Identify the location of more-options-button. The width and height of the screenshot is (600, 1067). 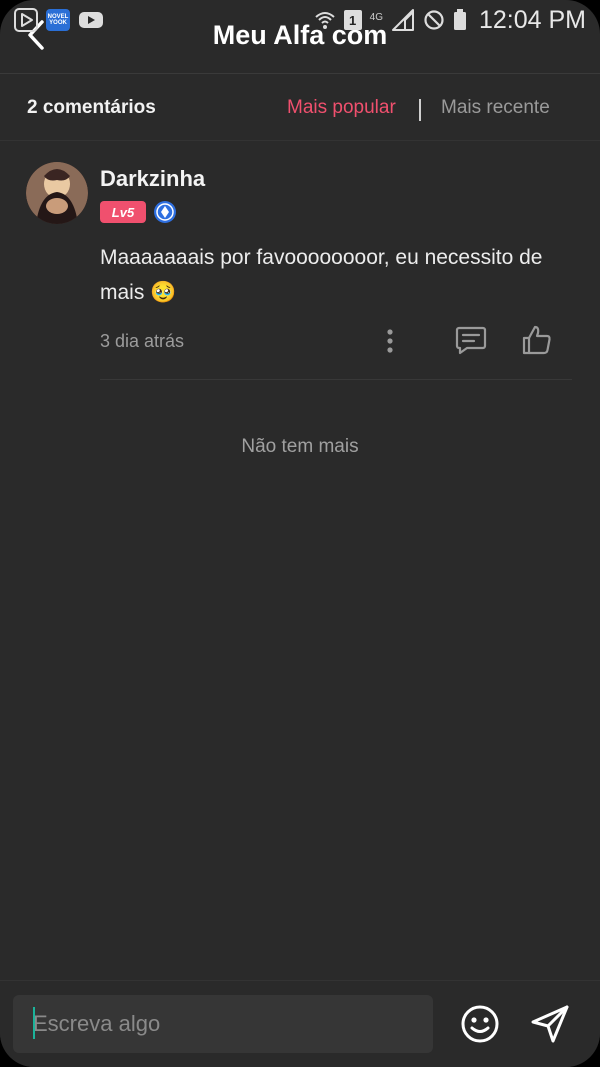
(390, 341).